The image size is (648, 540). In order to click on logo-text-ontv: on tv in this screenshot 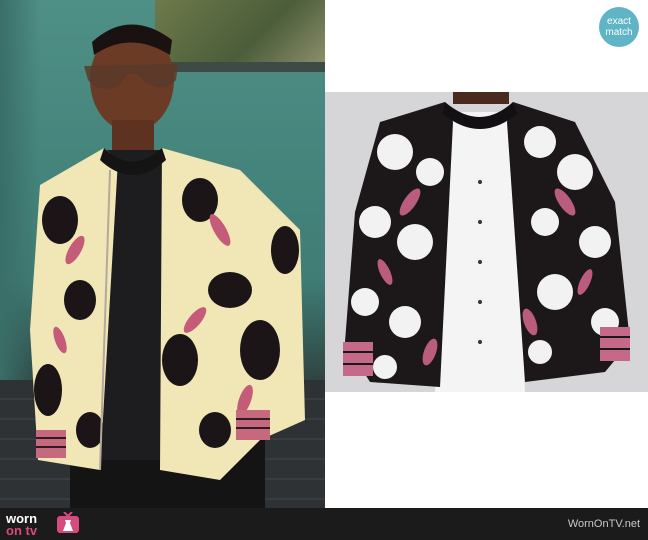, I will do `click(22, 530)`.